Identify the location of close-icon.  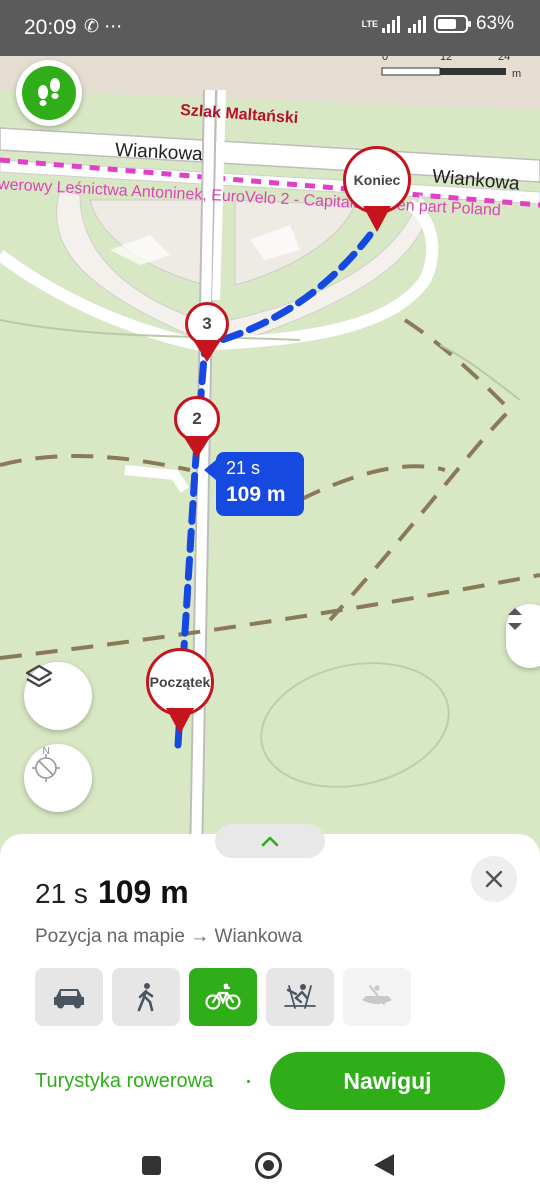
(494, 879).